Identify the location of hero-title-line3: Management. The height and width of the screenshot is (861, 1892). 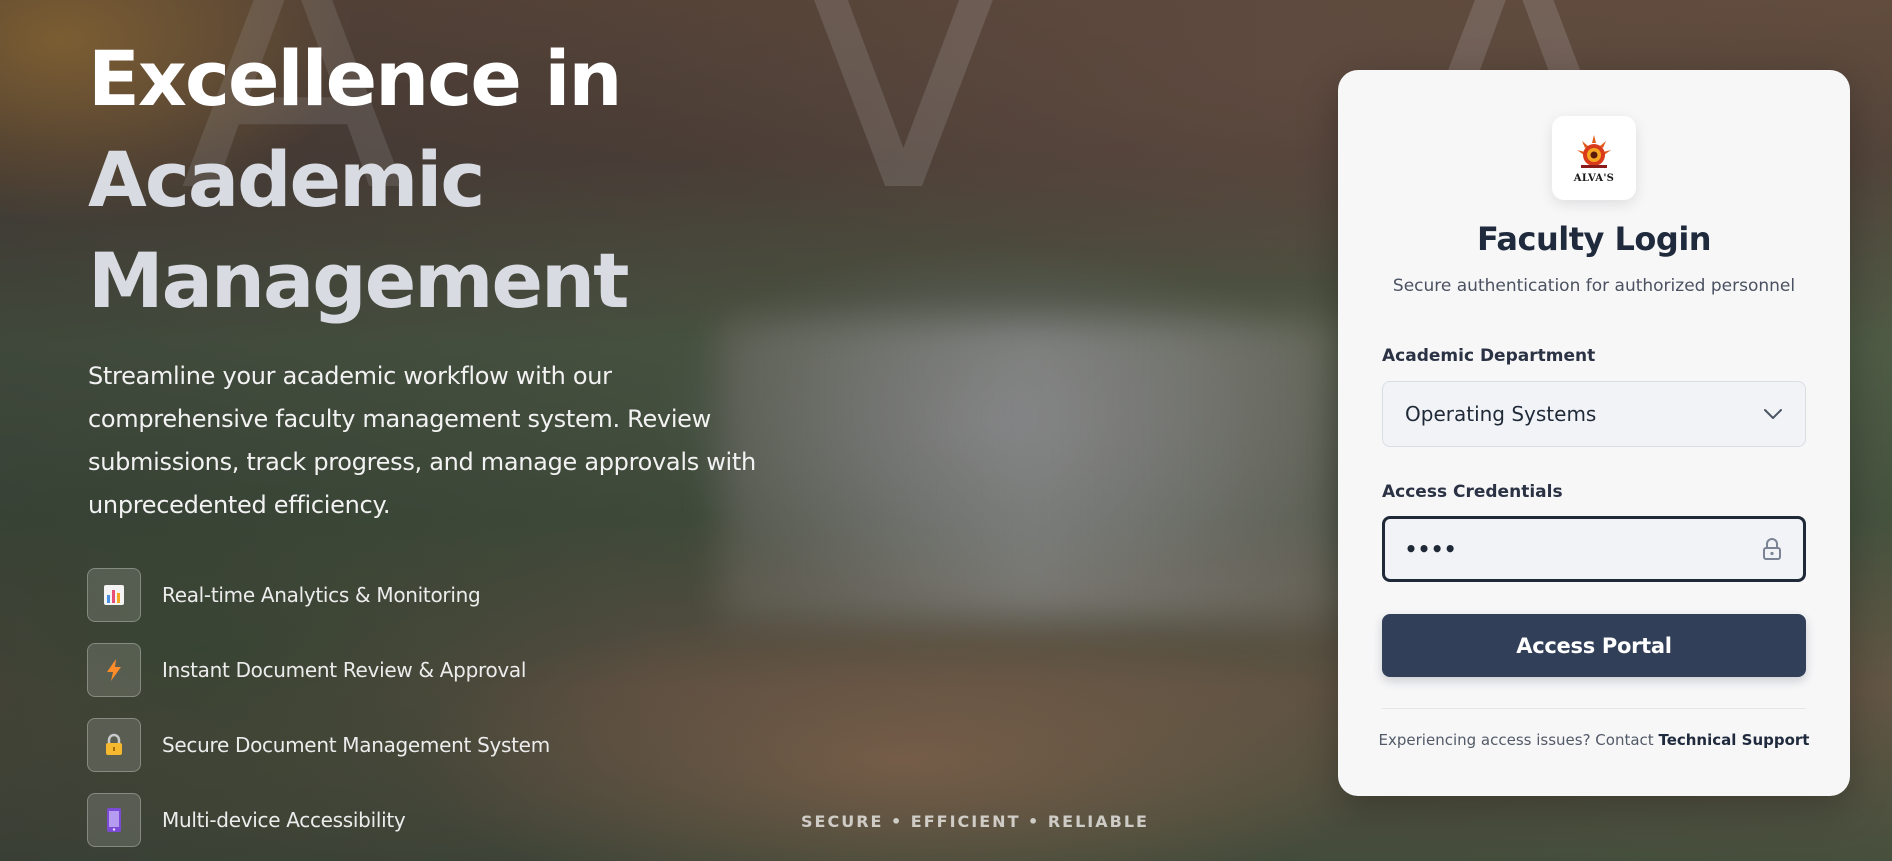
(358, 280).